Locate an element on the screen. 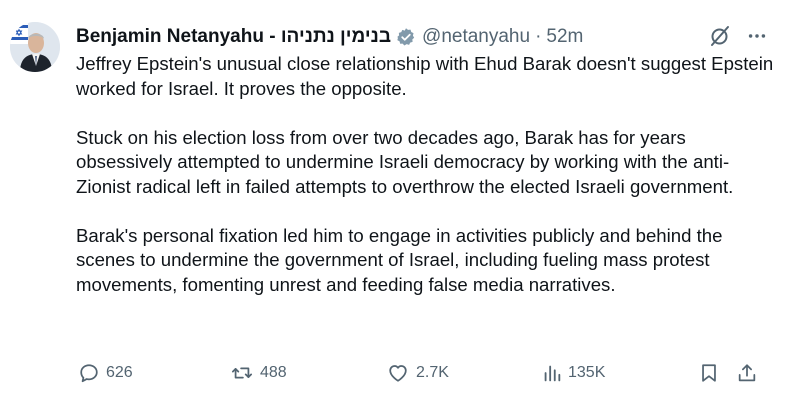 The image size is (800, 413). views-button: 135K is located at coordinates (573, 373).